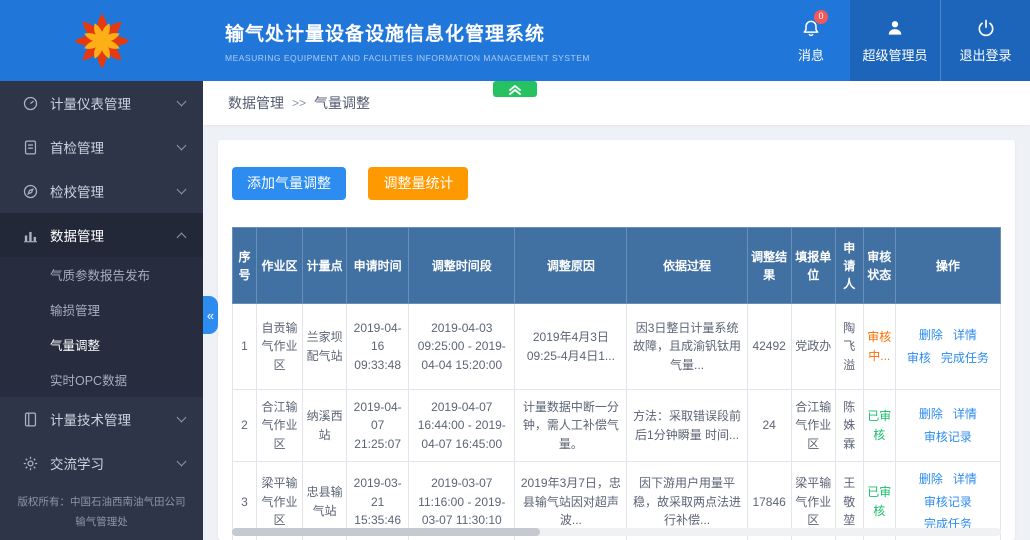  What do you see at coordinates (895, 55) in the screenshot?
I see `admin-label: 超级管理员` at bounding box center [895, 55].